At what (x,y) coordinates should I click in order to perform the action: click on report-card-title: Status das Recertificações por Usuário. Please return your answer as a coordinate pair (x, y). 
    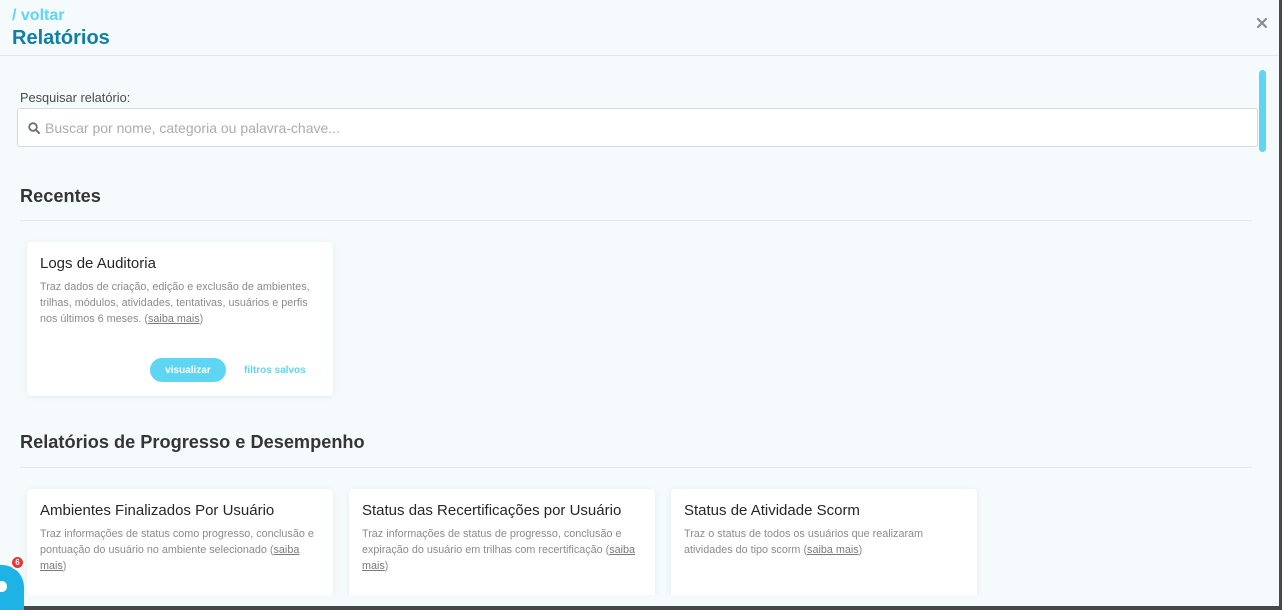
    Looking at the image, I should click on (492, 510).